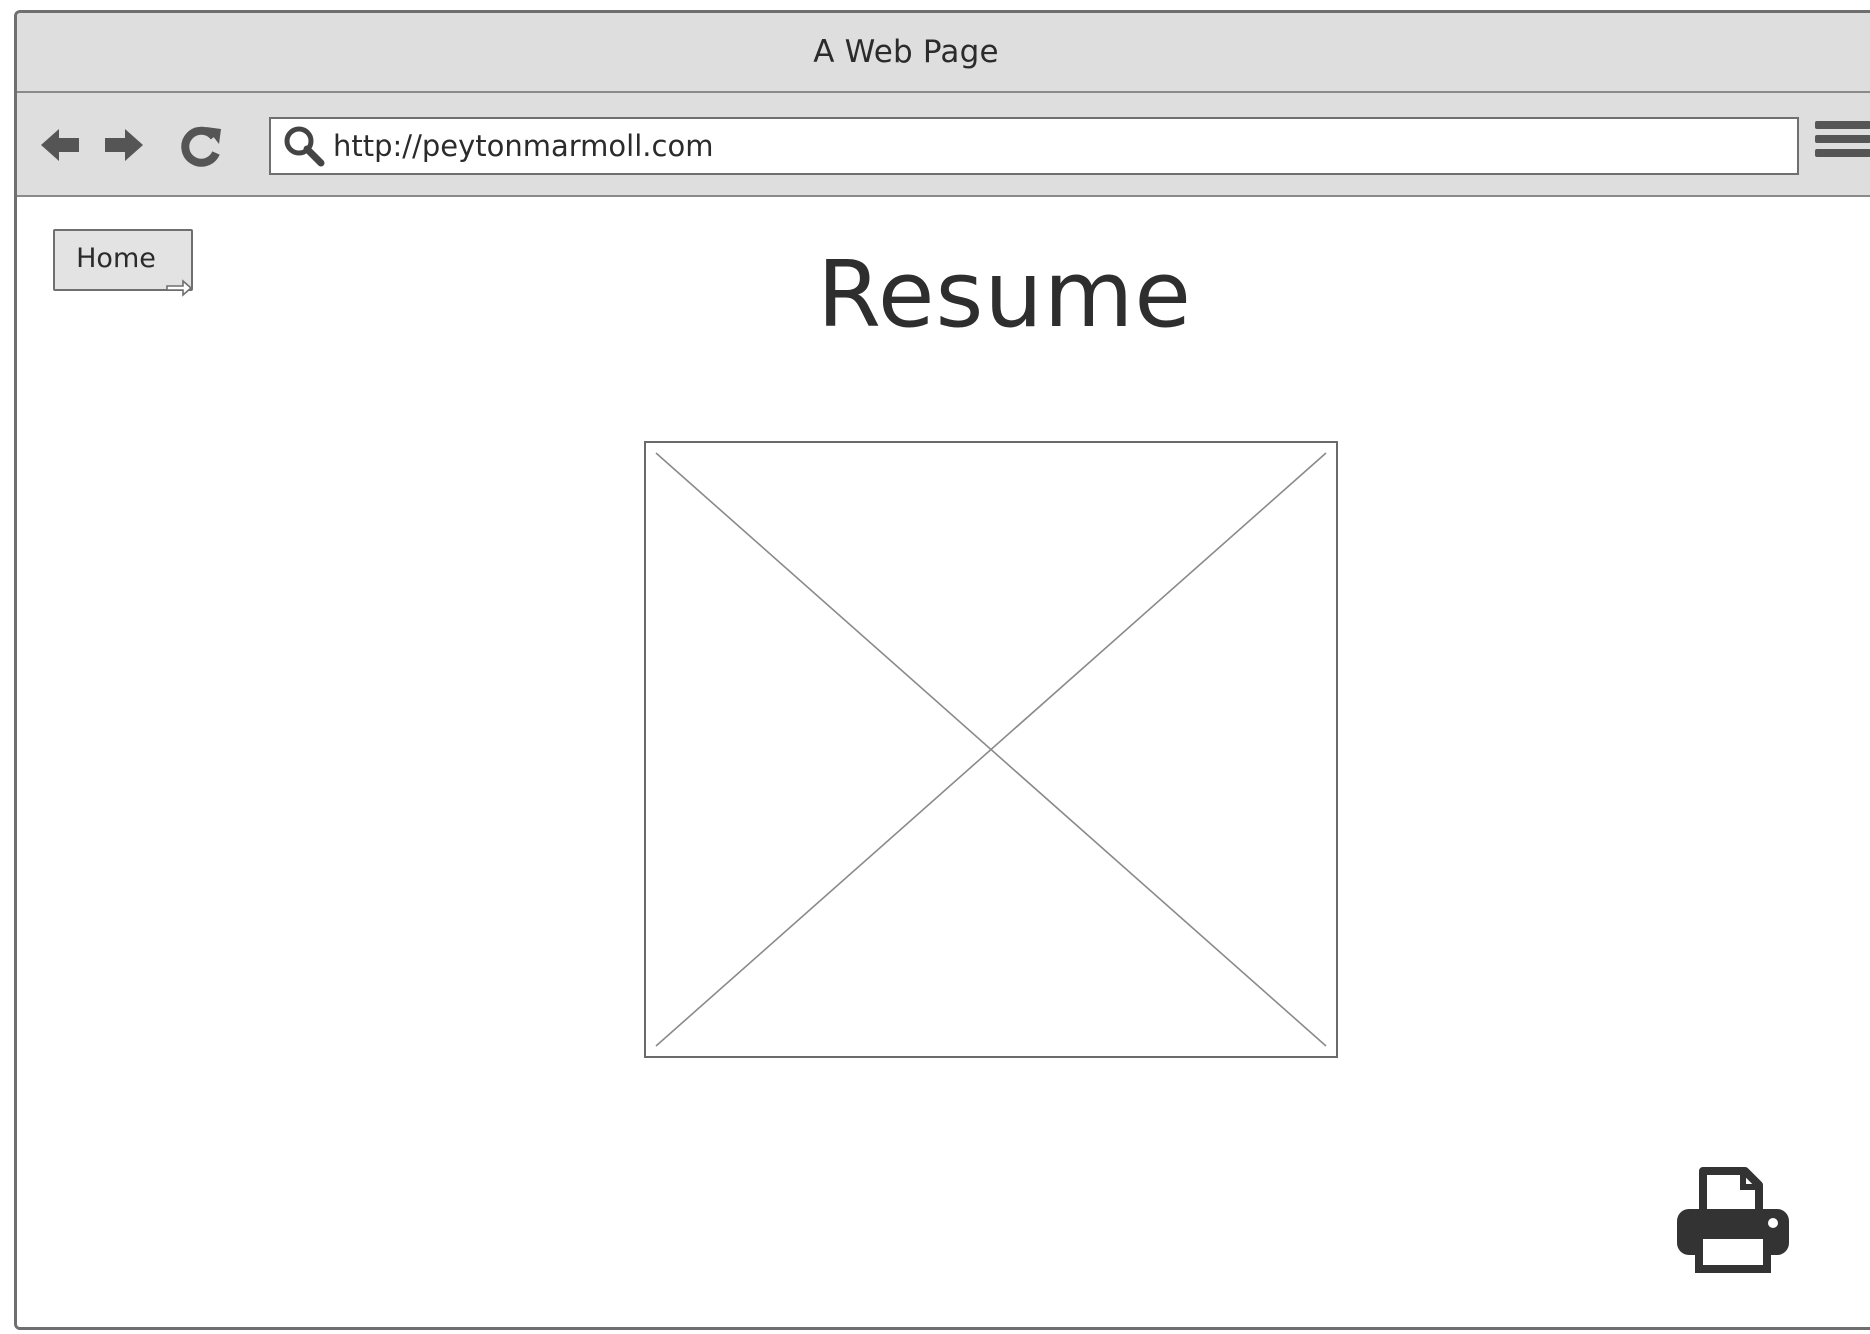  I want to click on reload-icon, so click(201, 146).